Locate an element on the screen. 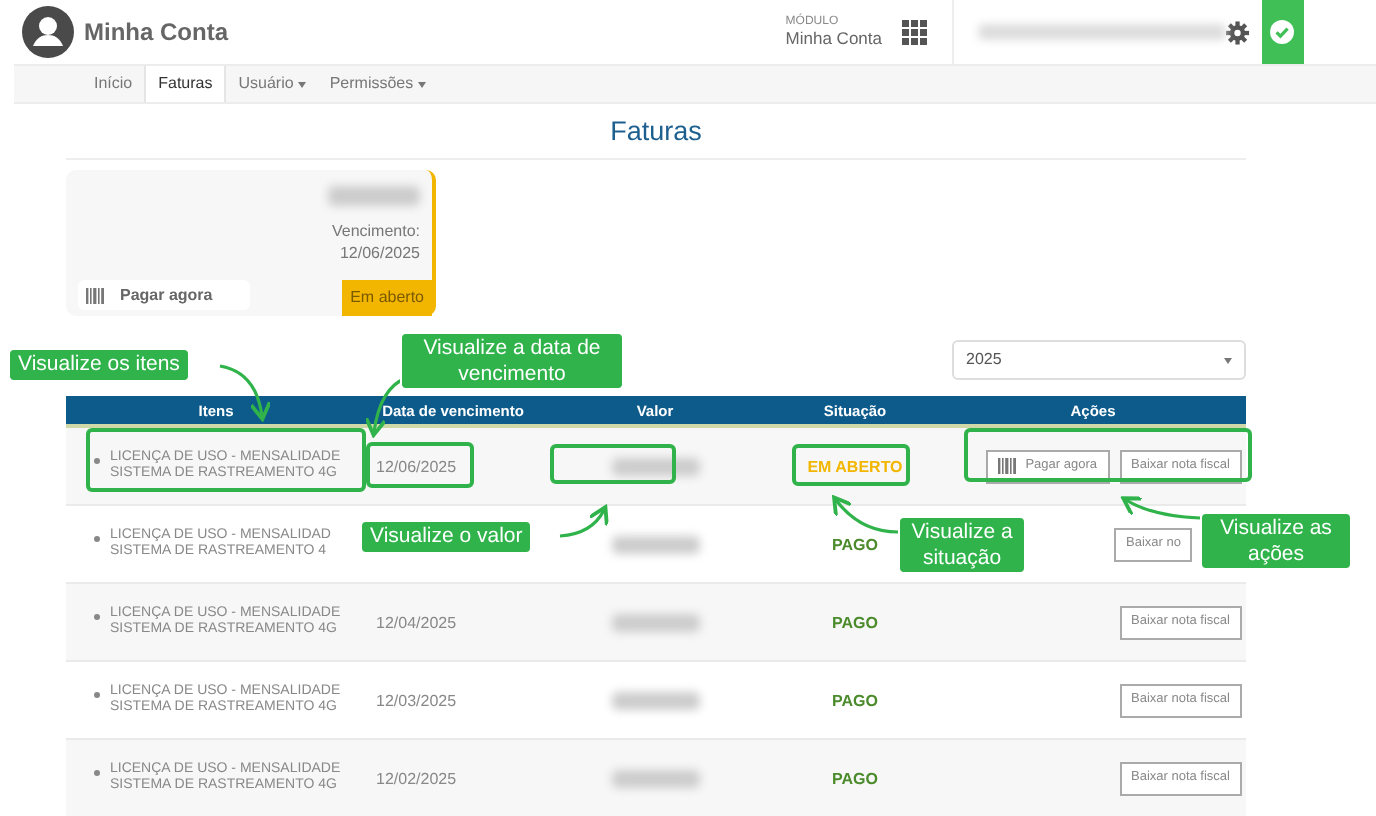 The width and height of the screenshot is (1376, 816). year-select: 2025 is located at coordinates (1099, 360).